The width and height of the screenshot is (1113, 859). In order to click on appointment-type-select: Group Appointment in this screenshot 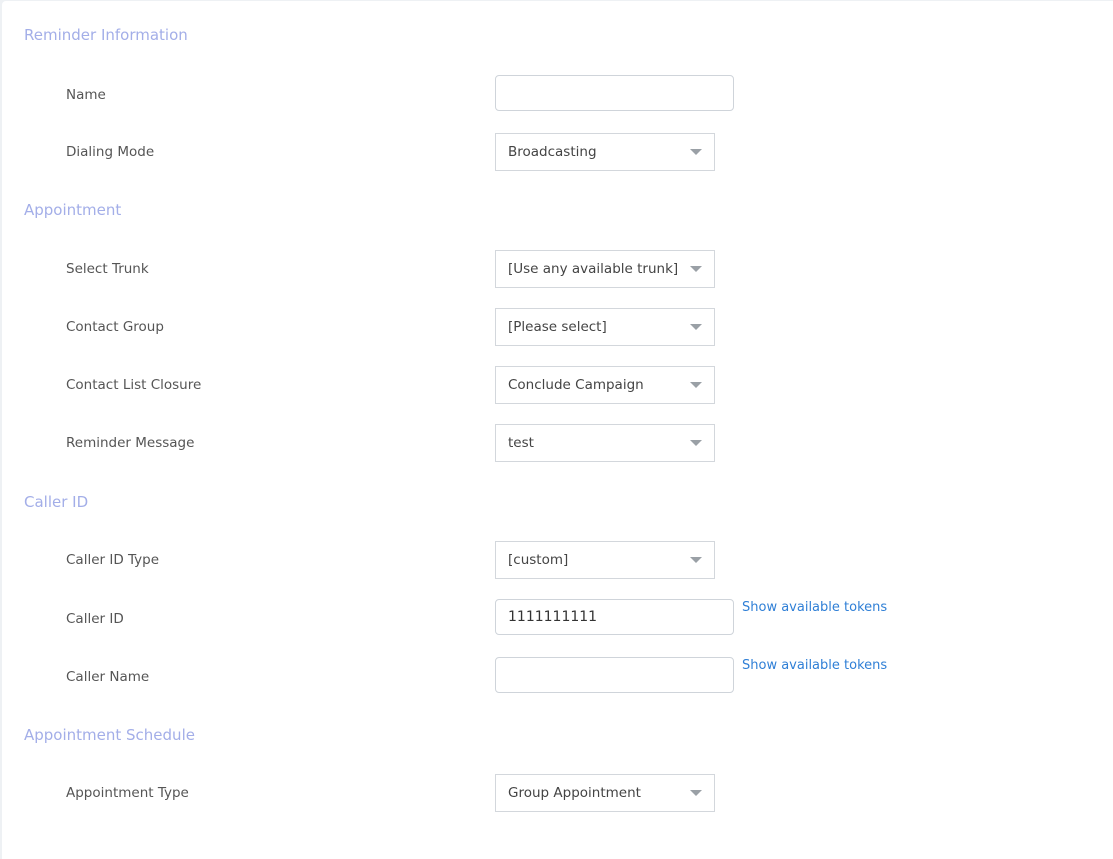, I will do `click(605, 793)`.